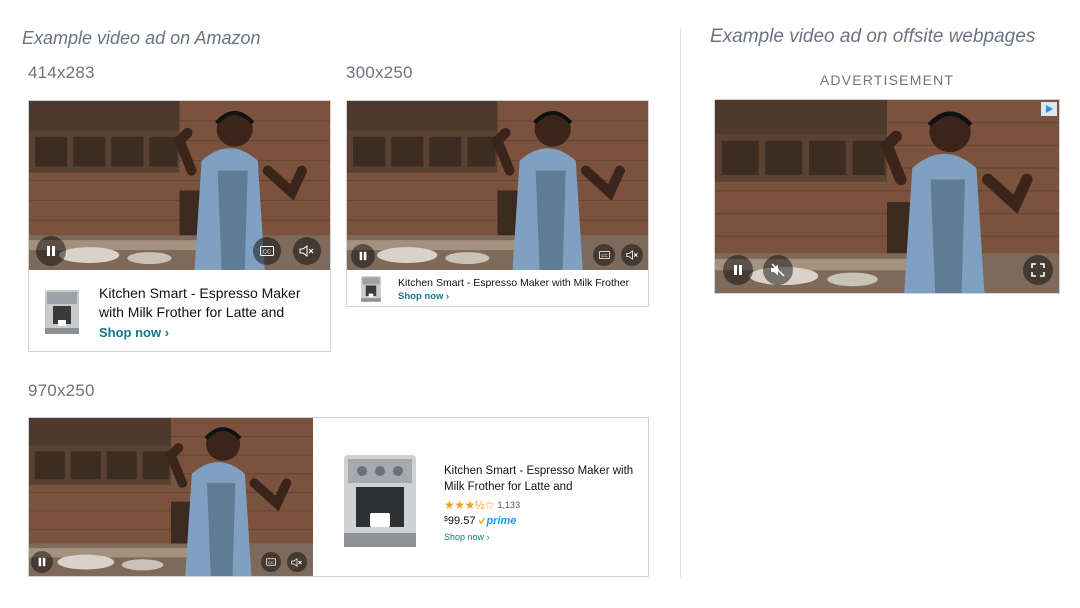 This screenshot has width=1080, height=608. Describe the element at coordinates (873, 36) in the screenshot. I see `offsite-section-heading: Example video ad on offsite webpages` at that location.